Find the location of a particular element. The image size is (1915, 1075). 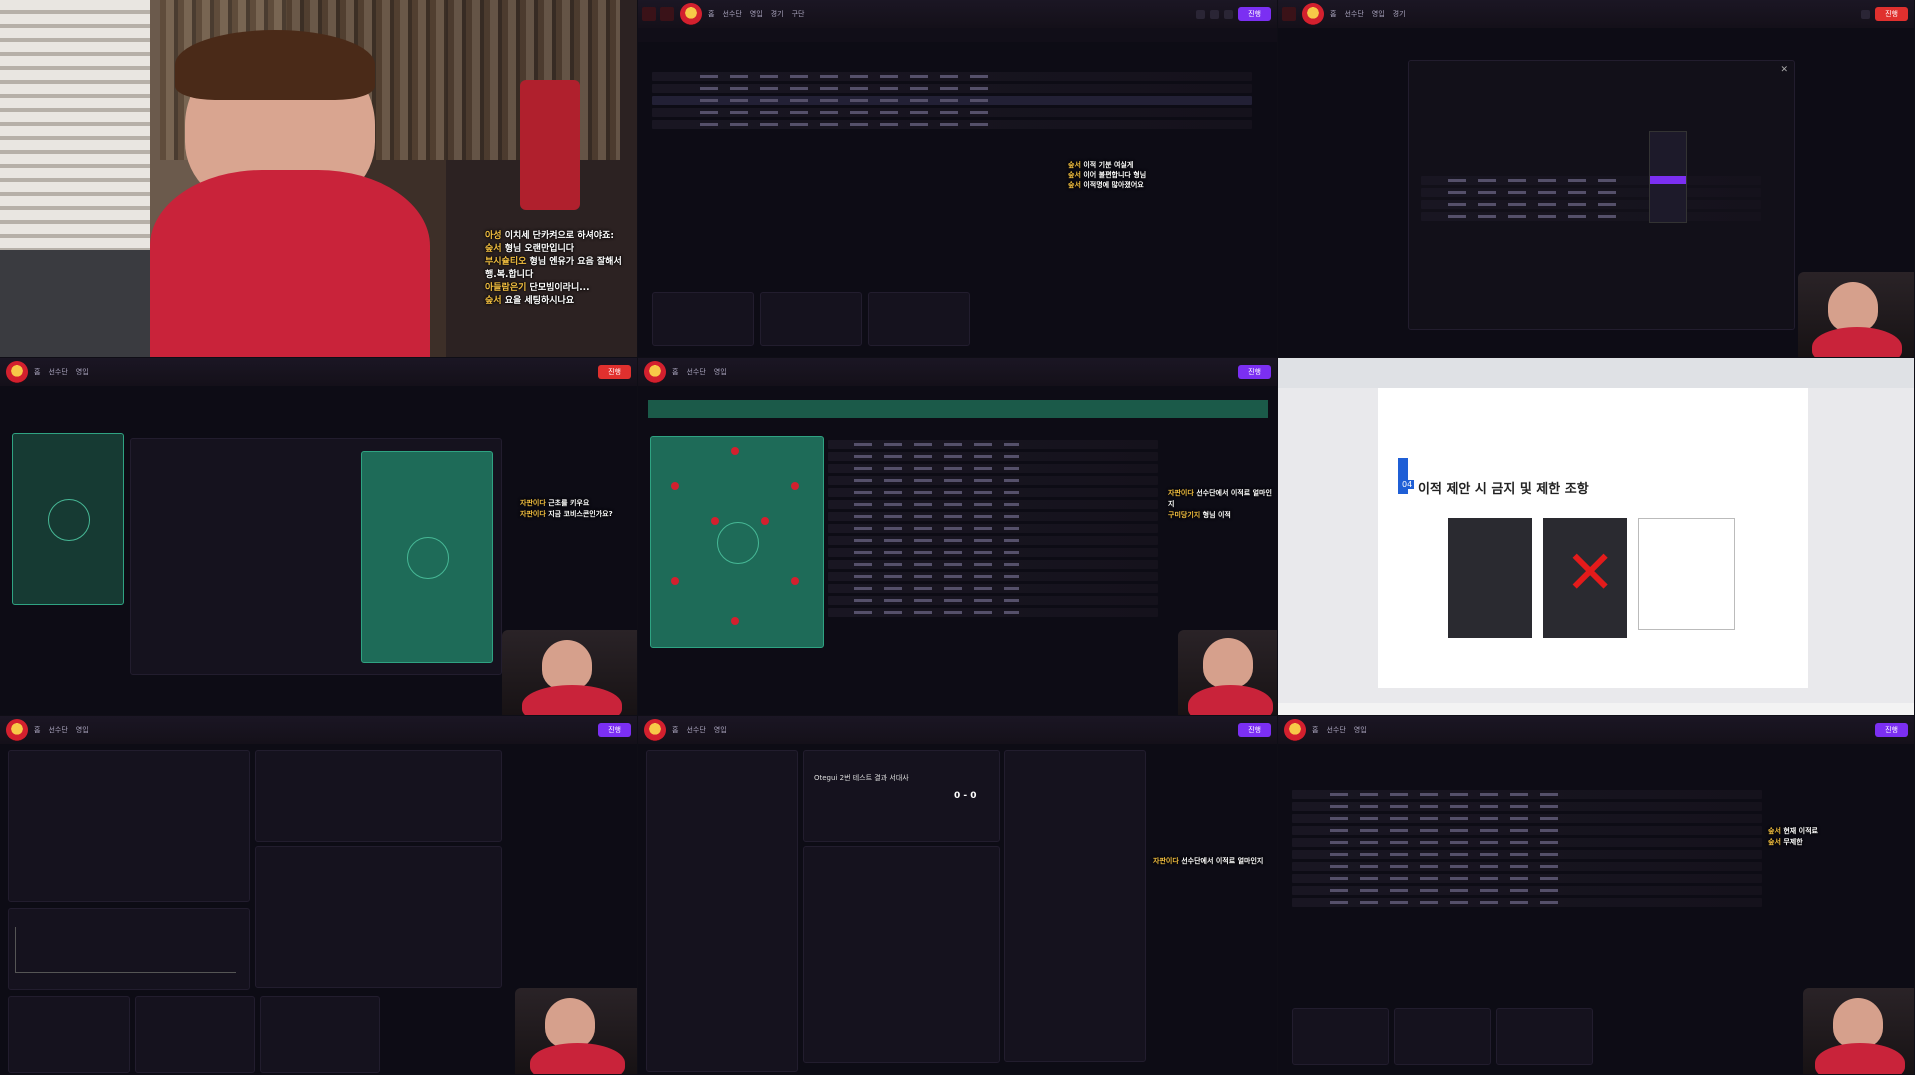

scouting-table is located at coordinates (1527, 850).